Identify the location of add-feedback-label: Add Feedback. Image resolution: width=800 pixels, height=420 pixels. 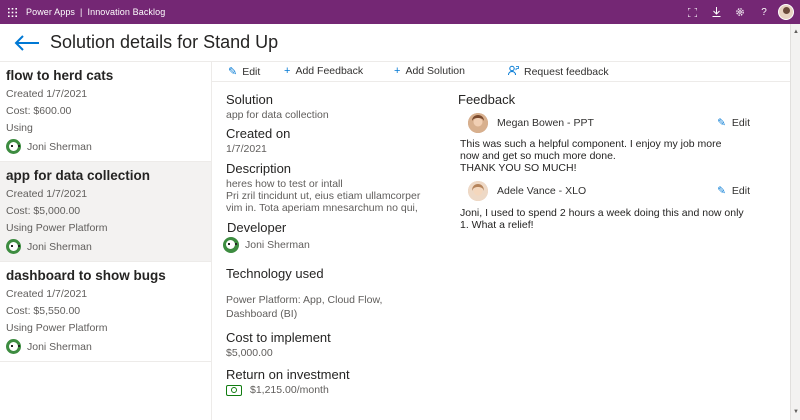
(329, 71).